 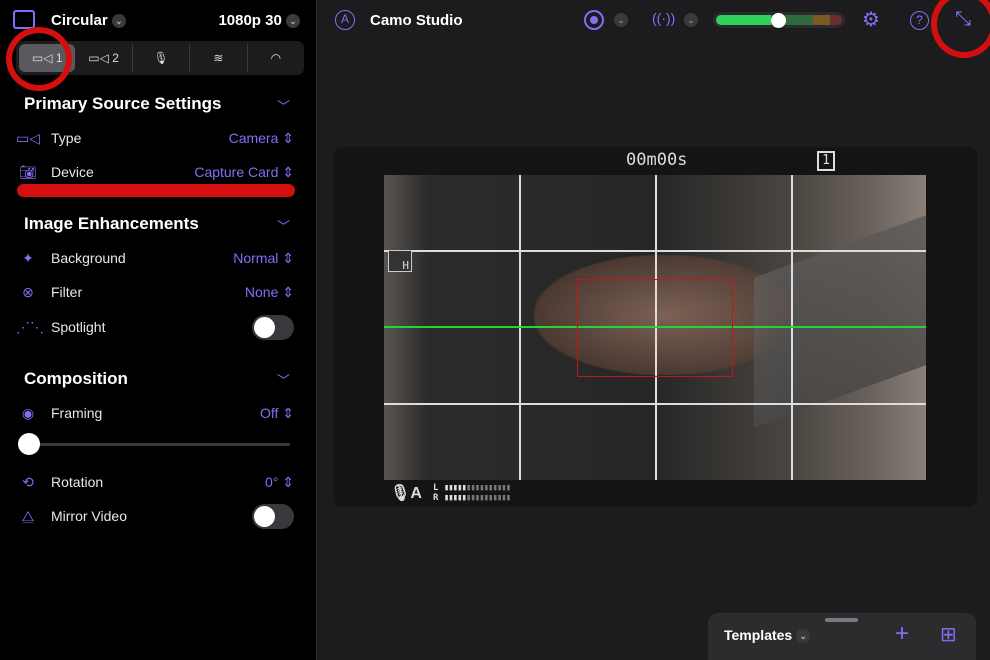 I want to click on audio-channel-indicator: 🎙︎A, so click(x=406, y=493).